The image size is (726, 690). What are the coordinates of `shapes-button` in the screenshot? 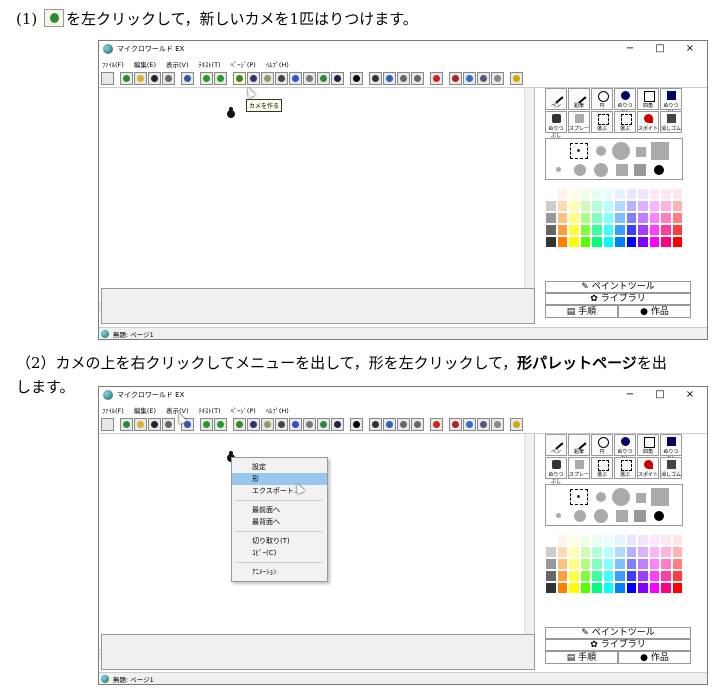 It's located at (323, 424).